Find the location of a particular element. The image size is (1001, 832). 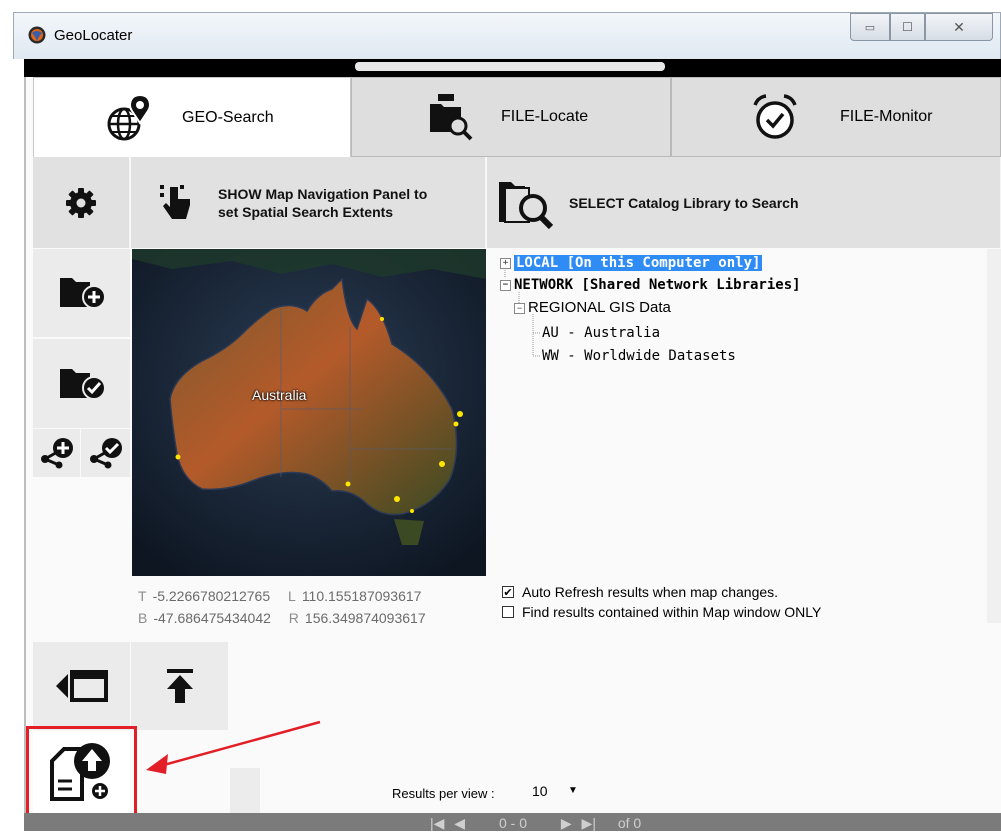

auto-refresh-checkbox: ✔ is located at coordinates (508, 592).